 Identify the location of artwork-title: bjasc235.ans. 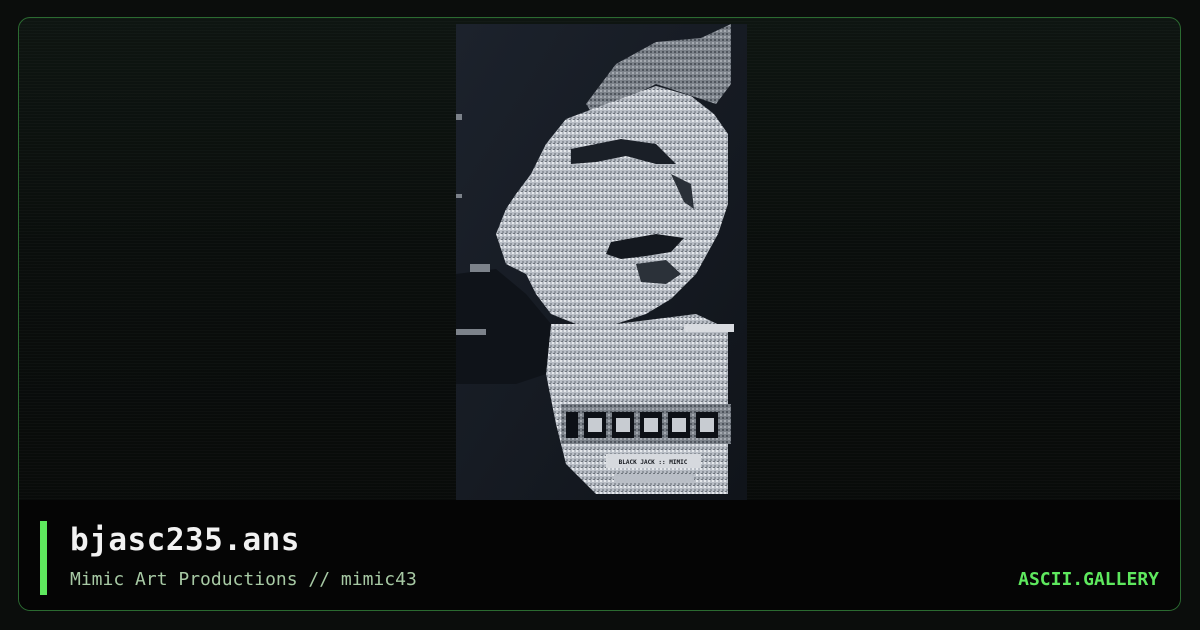
(185, 540).